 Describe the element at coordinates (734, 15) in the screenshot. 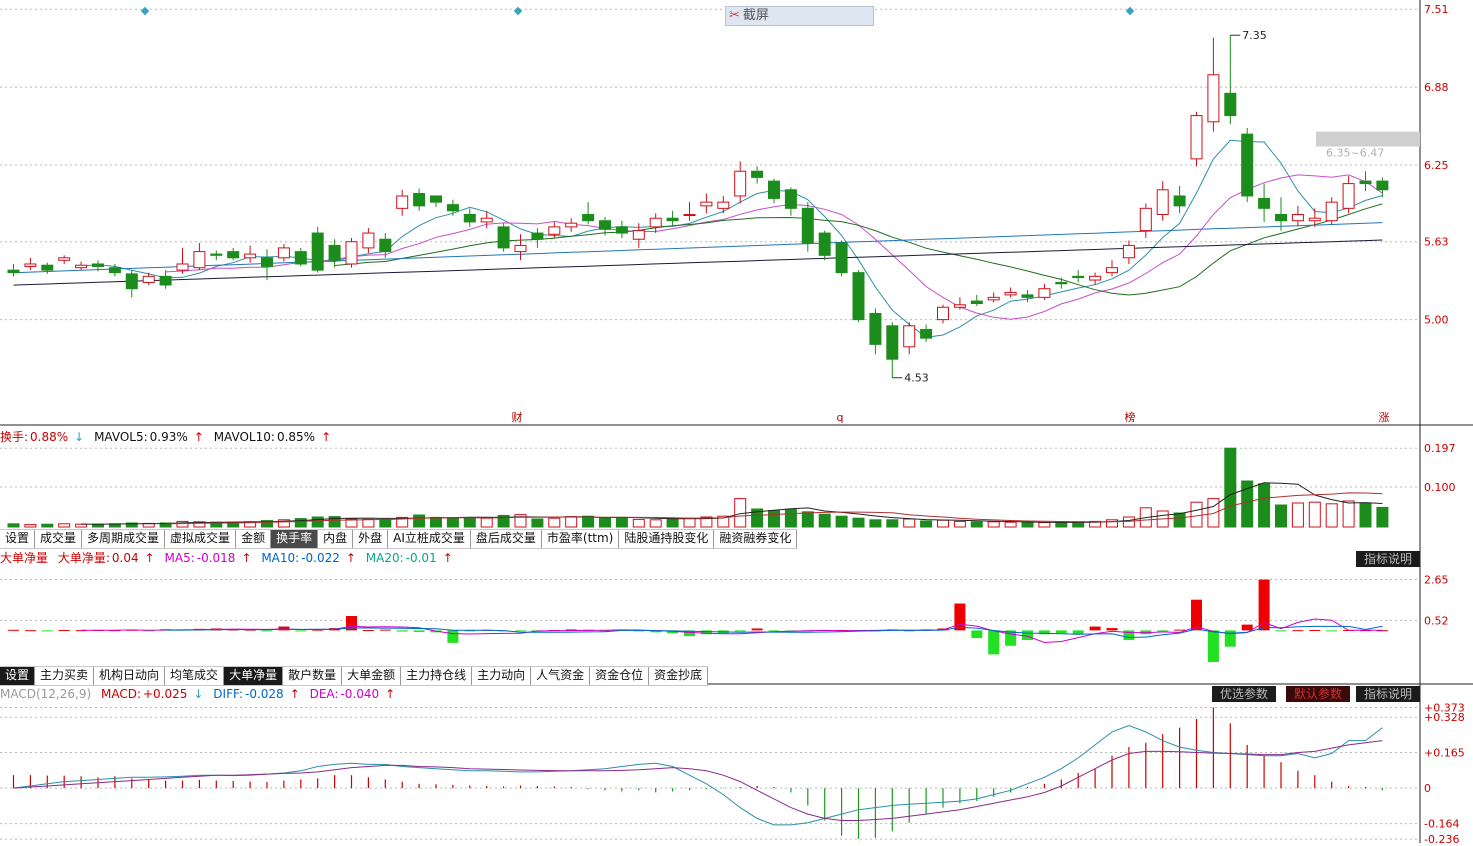

I see `scissors-icon: ✂` at that location.